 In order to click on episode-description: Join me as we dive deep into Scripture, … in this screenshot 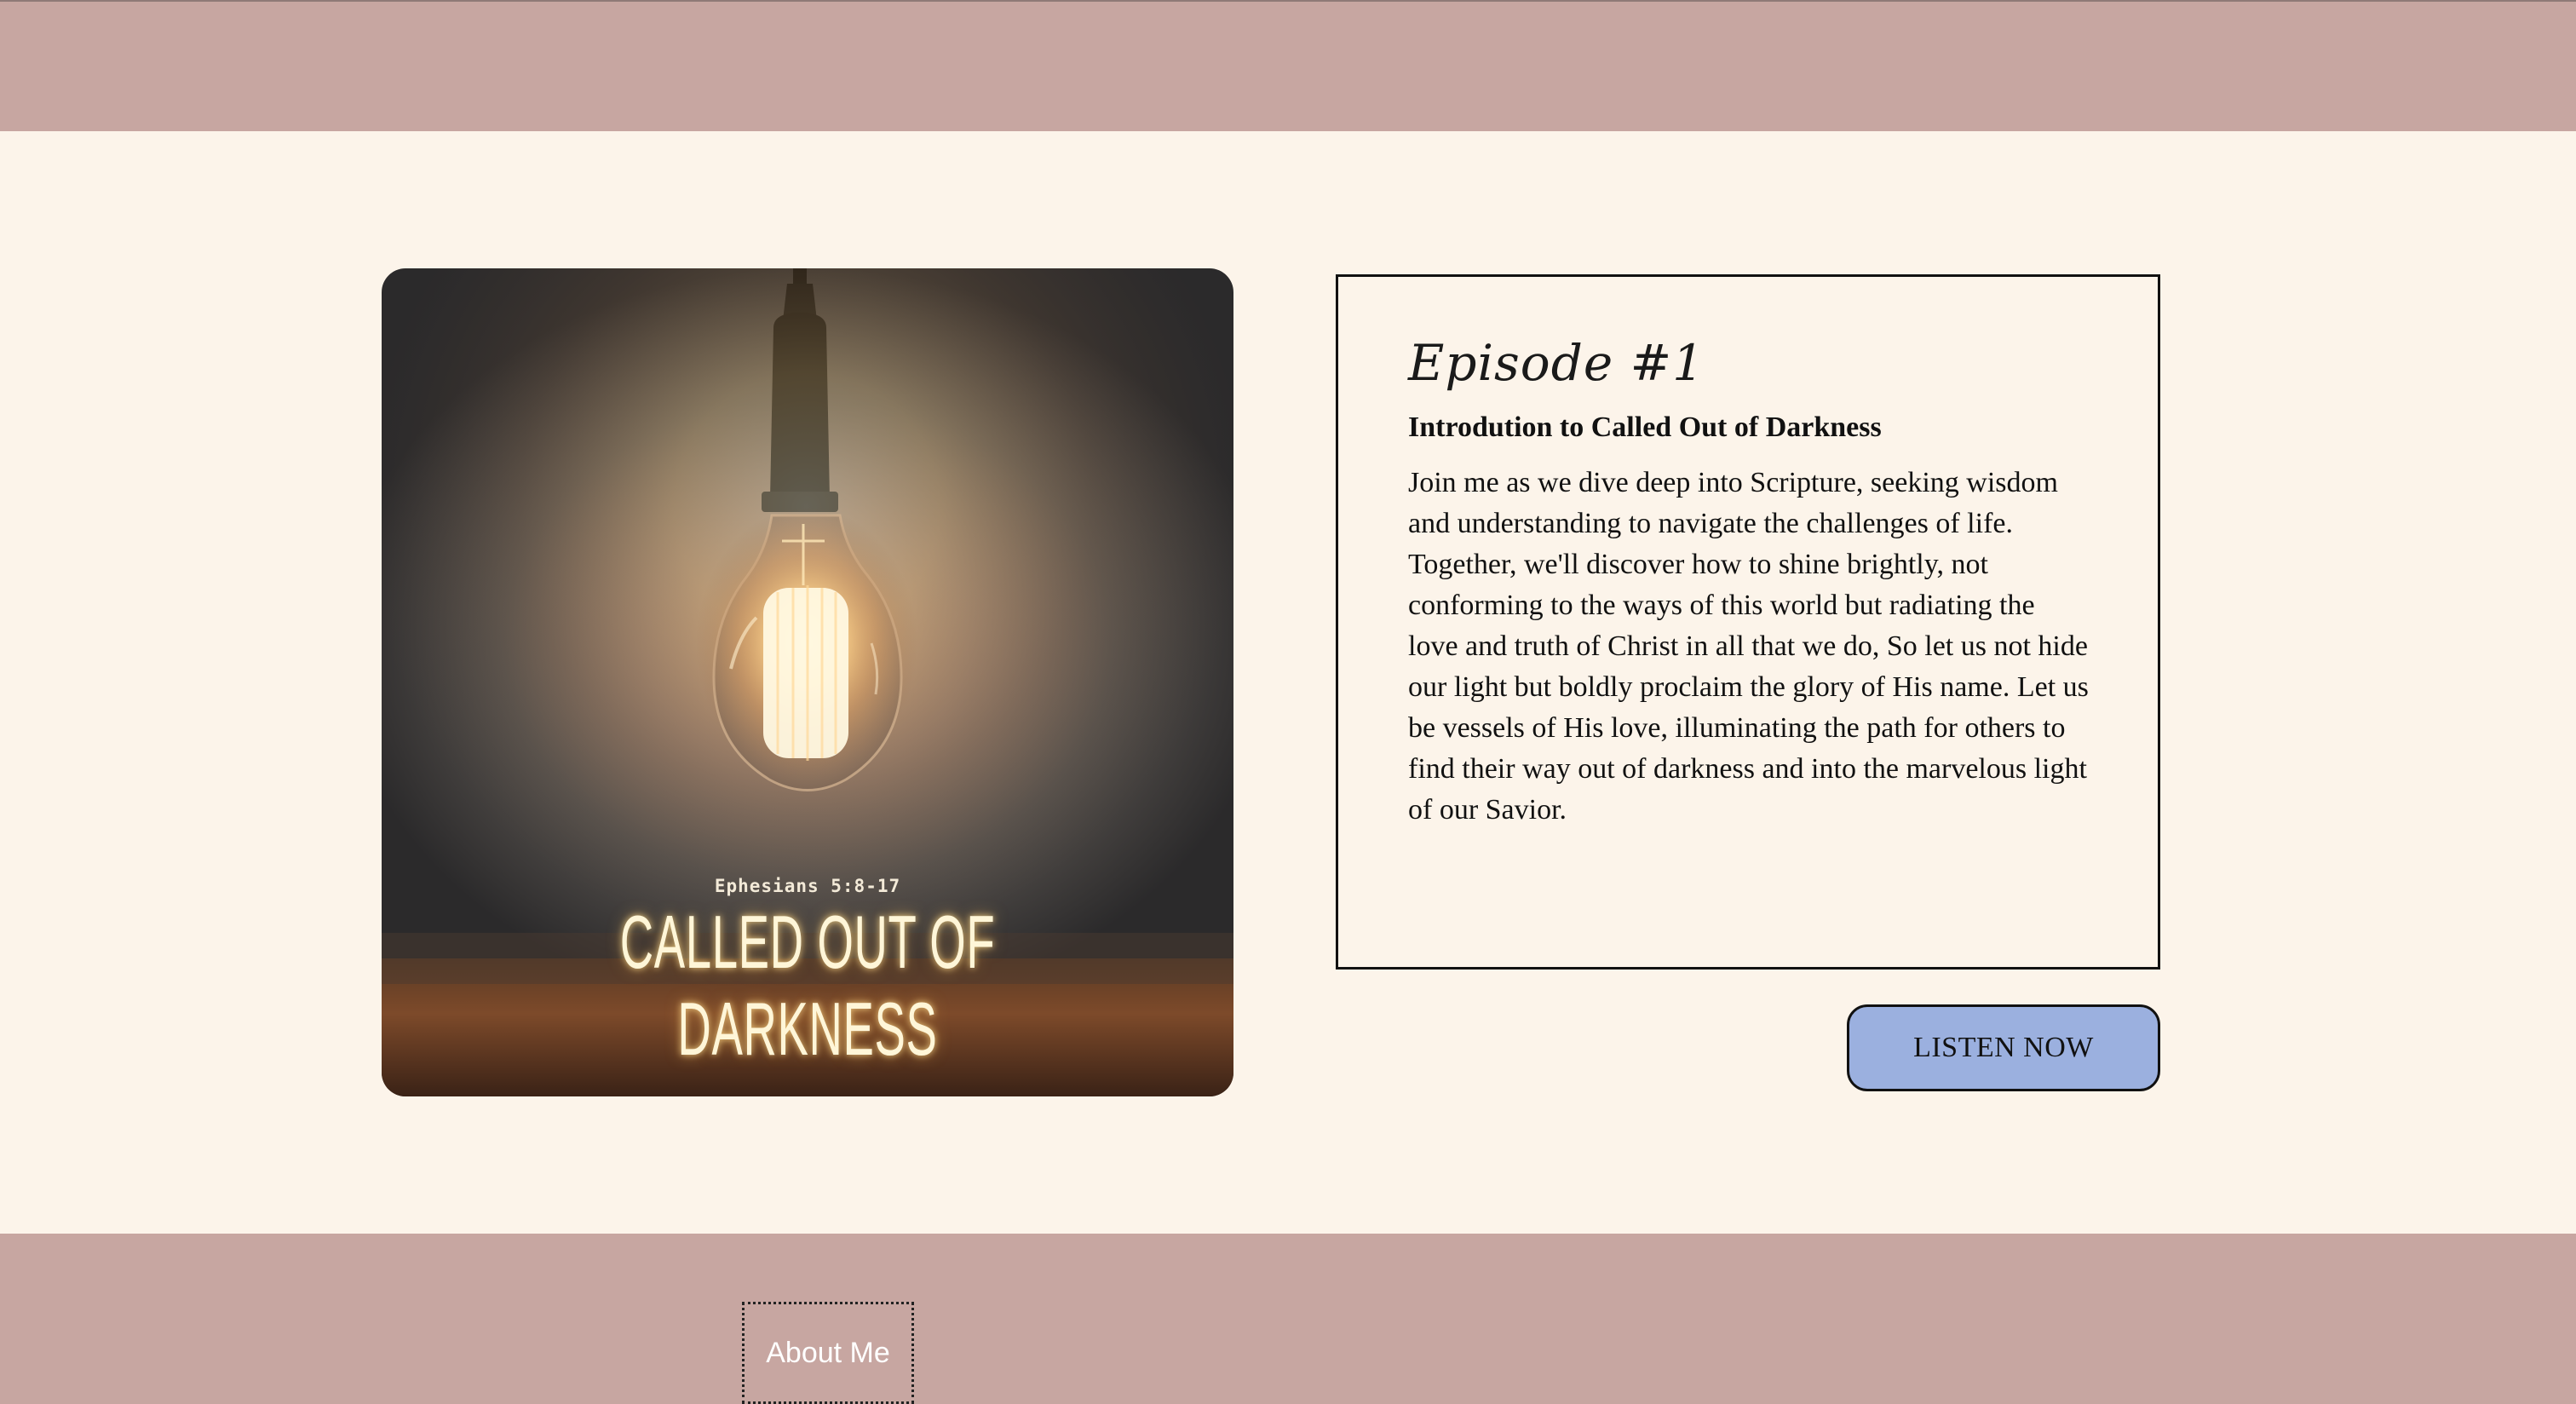, I will do `click(1749, 646)`.